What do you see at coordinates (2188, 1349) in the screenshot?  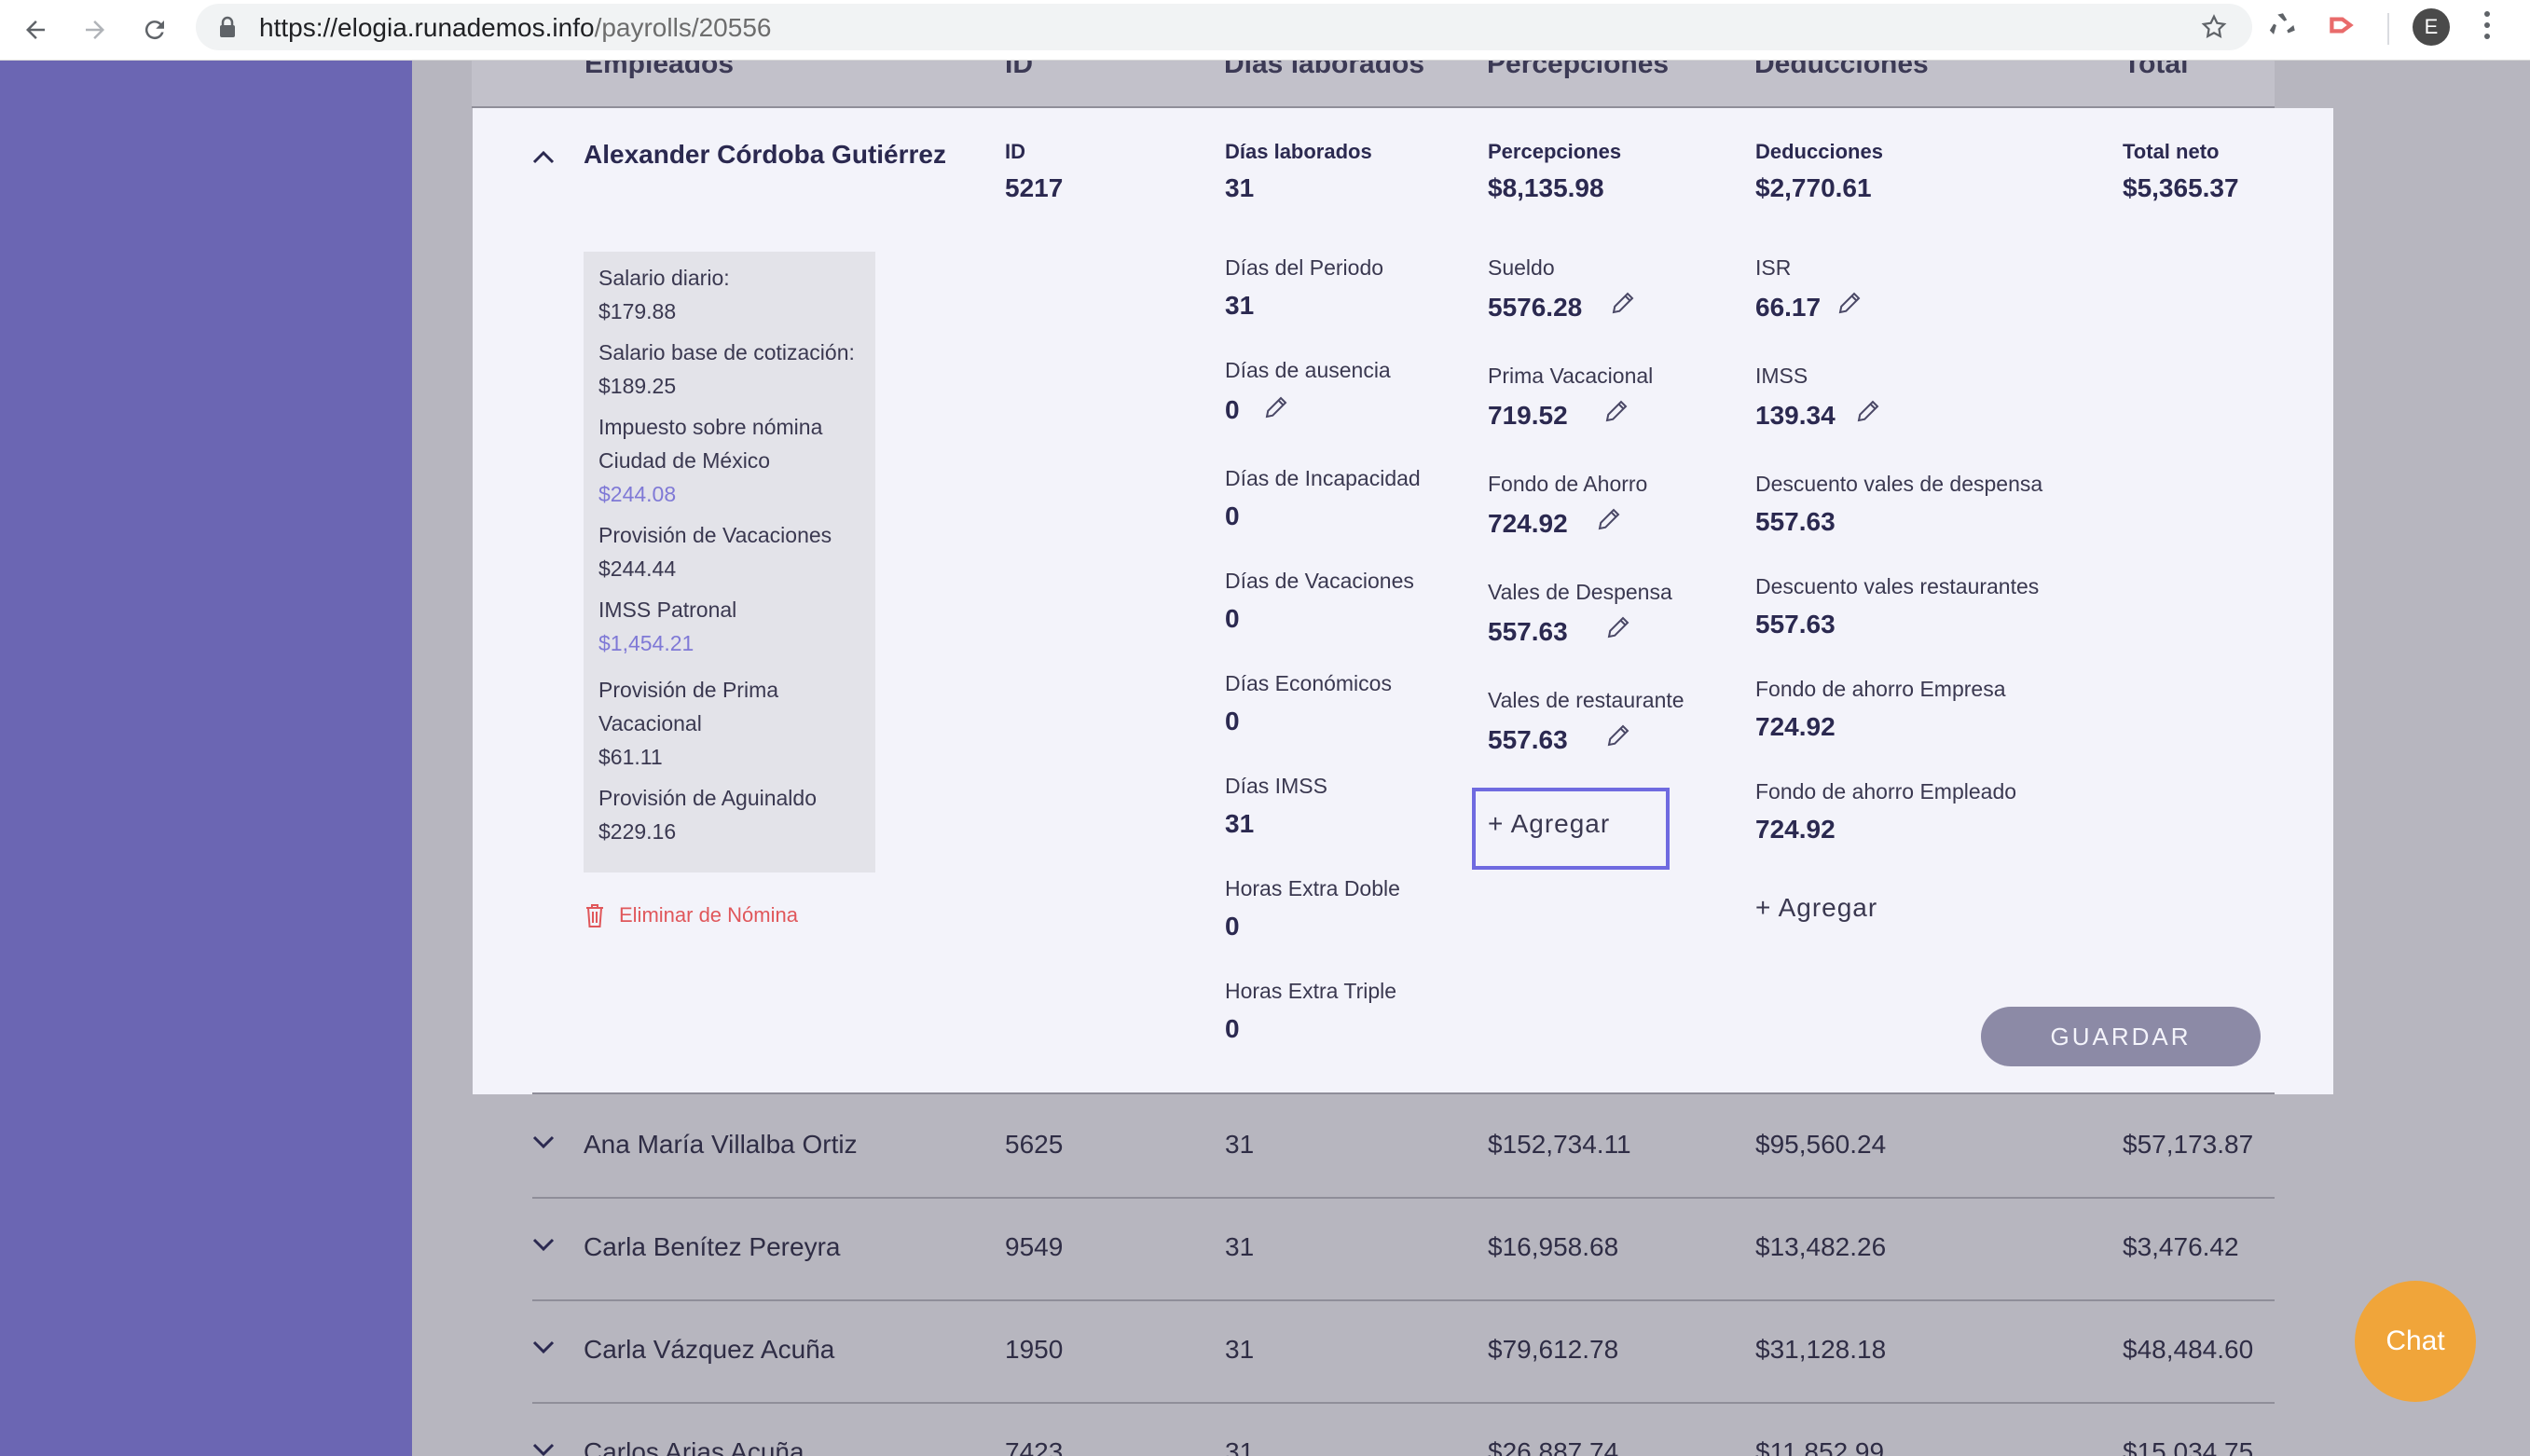 I see `row-total: $48,484.60` at bounding box center [2188, 1349].